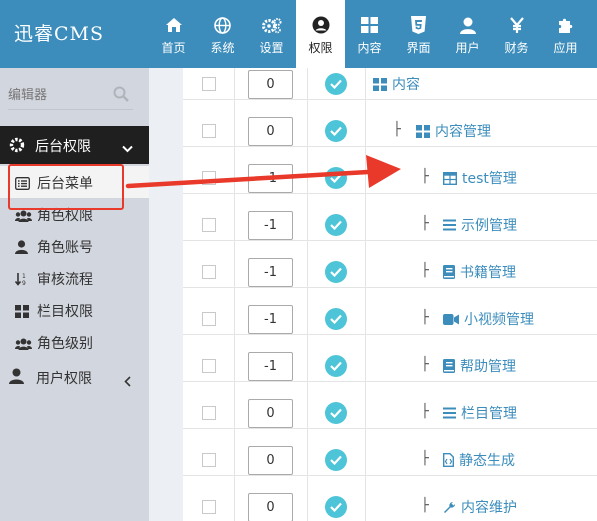 The image size is (597, 521). I want to click on sidebar-item-label: 审核流程, so click(65, 280).